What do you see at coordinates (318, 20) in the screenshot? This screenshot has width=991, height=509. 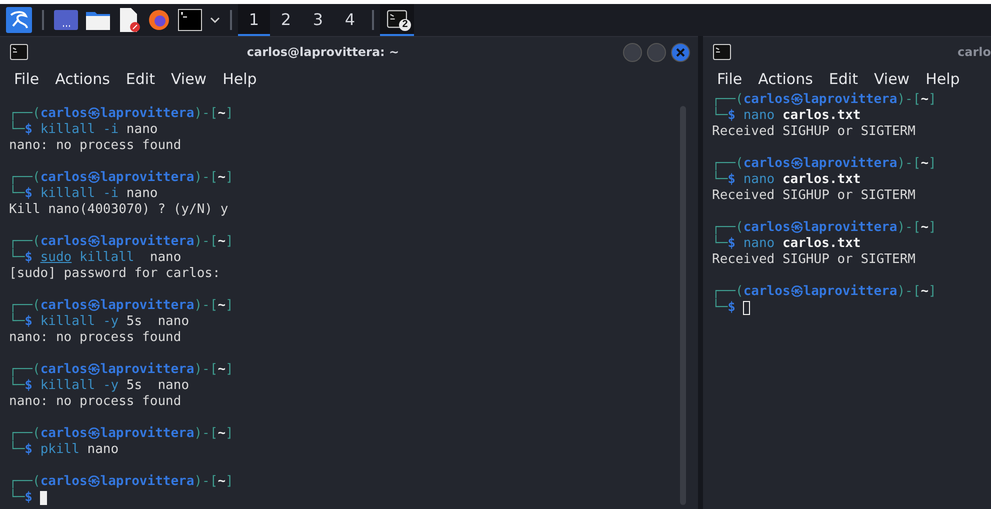 I see `workspace-button: 3` at bounding box center [318, 20].